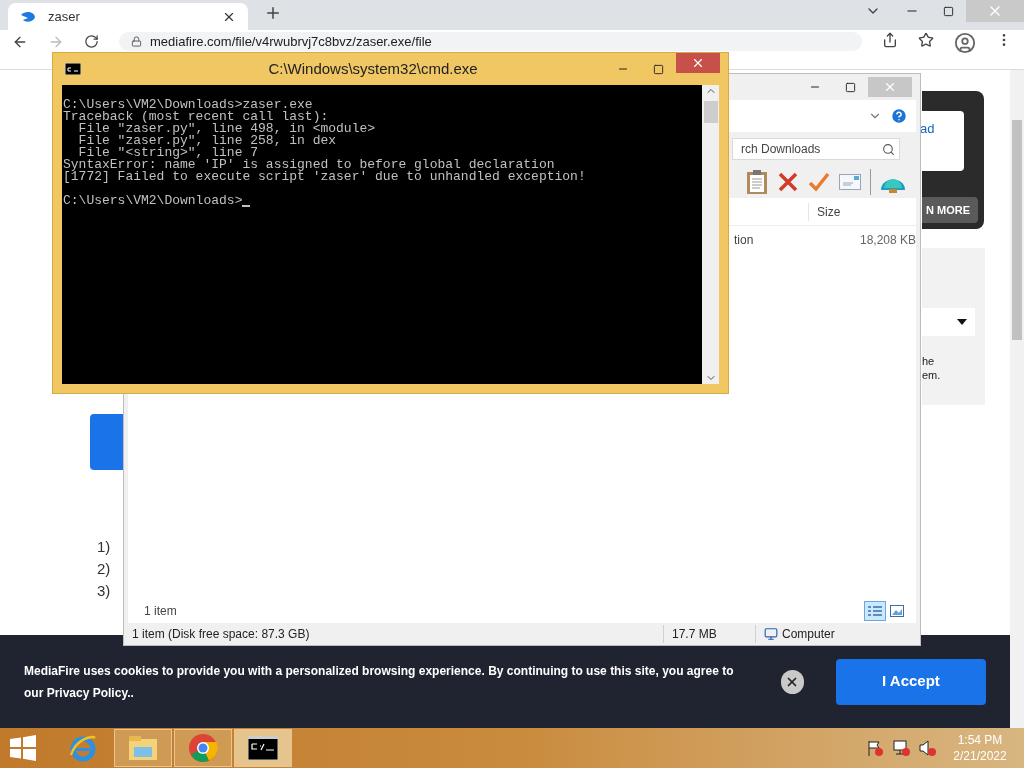 The image size is (1024, 768). Describe the element at coordinates (980, 756) in the screenshot. I see `clock-date: 2/21/2022` at that location.